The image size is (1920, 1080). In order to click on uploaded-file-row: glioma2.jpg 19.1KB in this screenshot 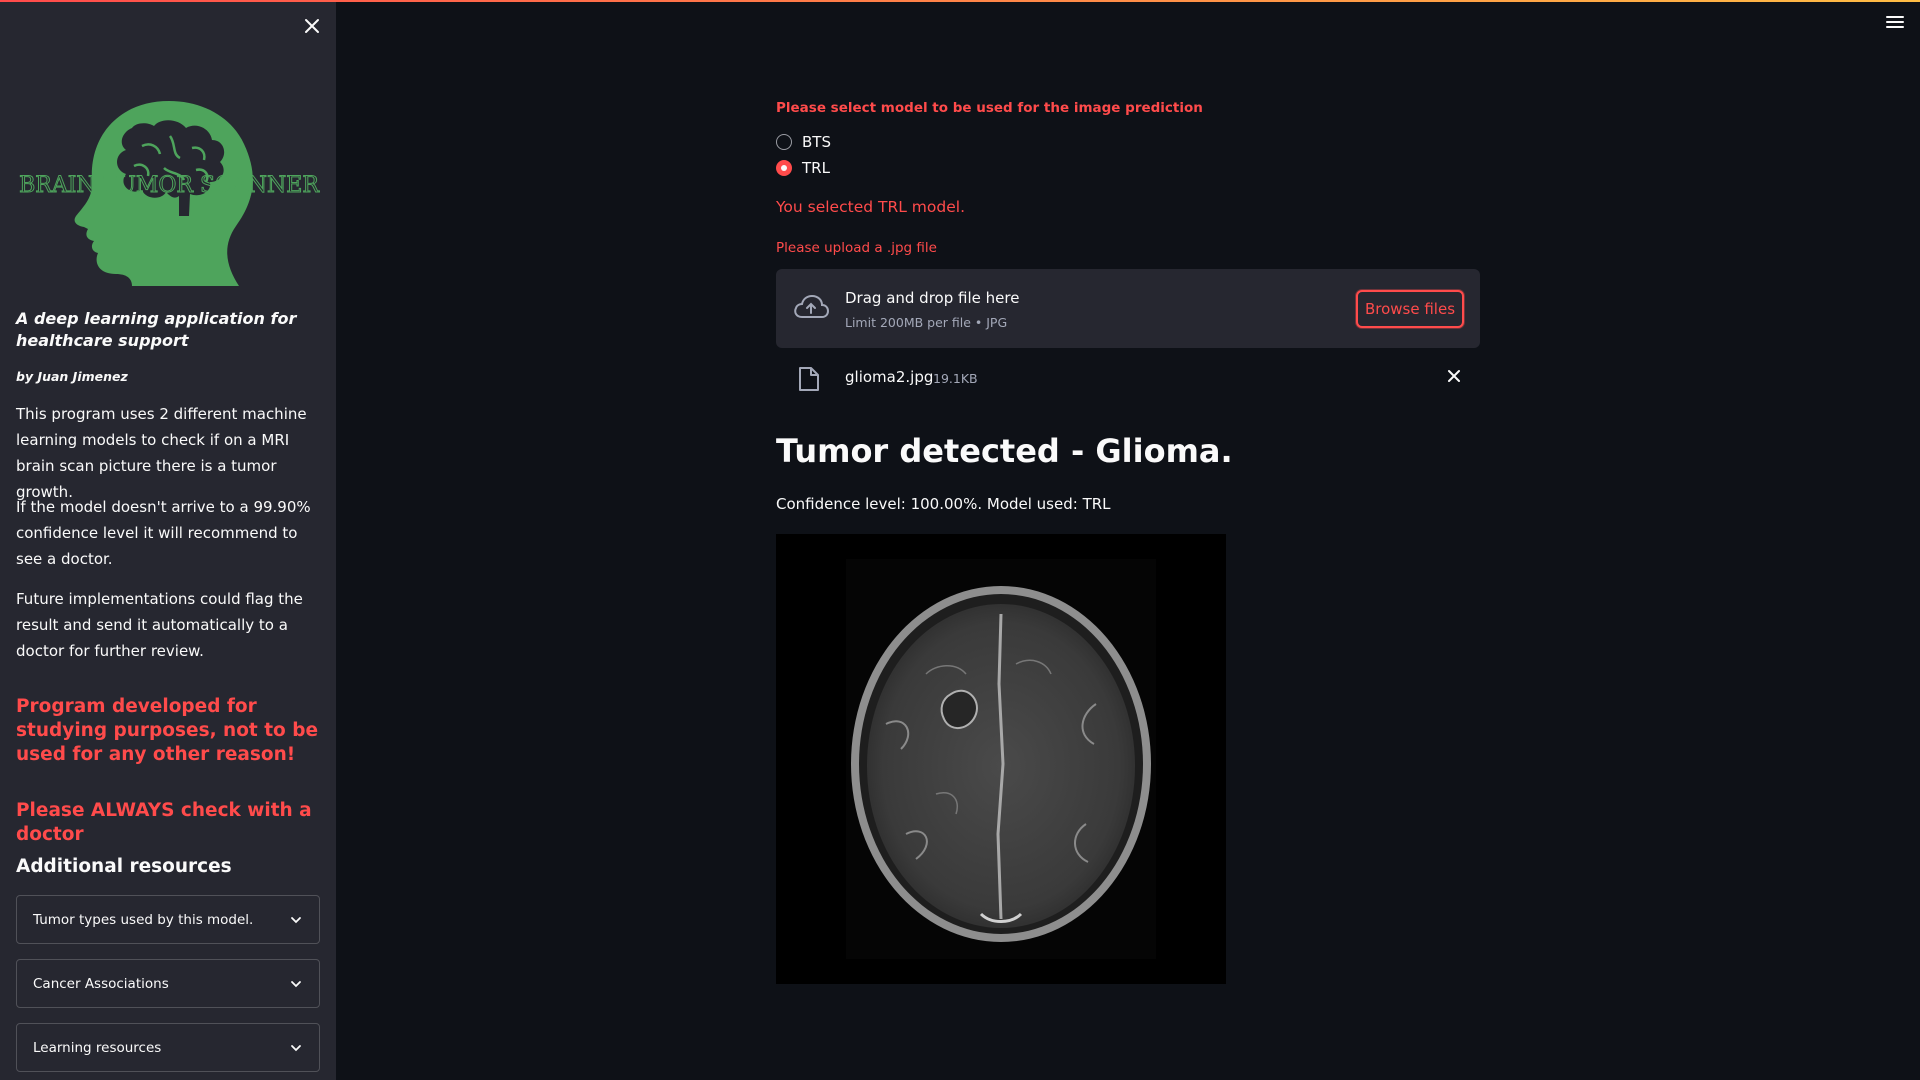, I will do `click(1128, 378)`.